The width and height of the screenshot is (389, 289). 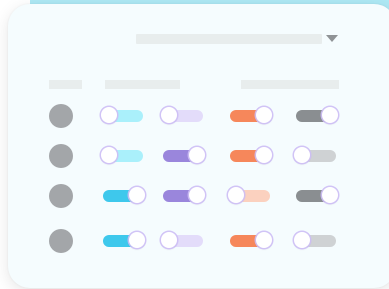 What do you see at coordinates (65, 84) in the screenshot?
I see `column-header-avatar` at bounding box center [65, 84].